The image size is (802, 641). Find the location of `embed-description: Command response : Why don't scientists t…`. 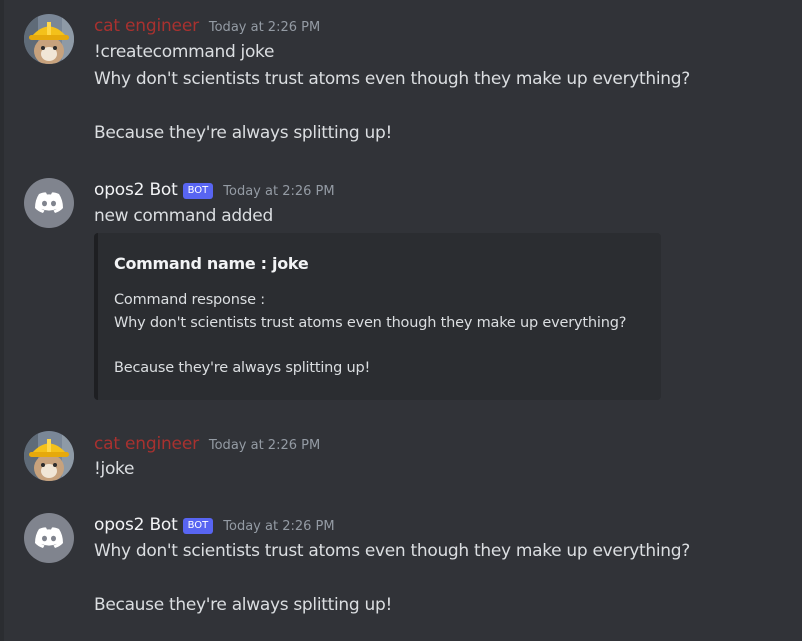

embed-description: Command response : Why don't scientists t… is located at coordinates (370, 334).